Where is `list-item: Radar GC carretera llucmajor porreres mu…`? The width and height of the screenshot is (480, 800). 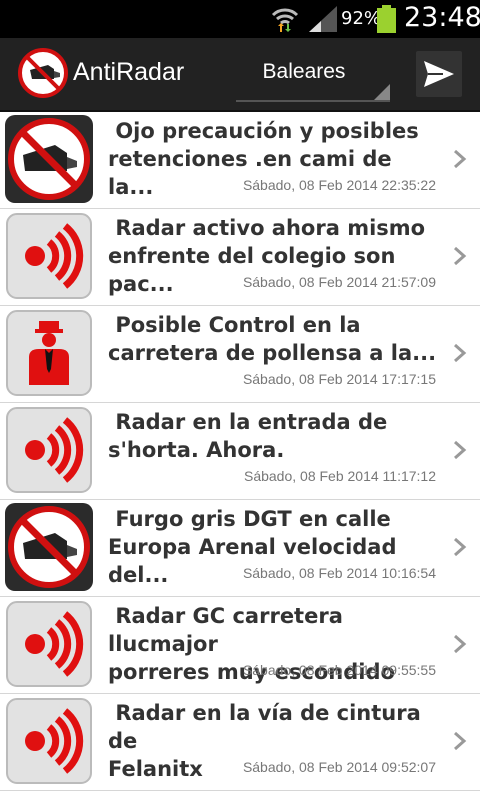 list-item: Radar GC carretera llucmajor porreres mu… is located at coordinates (240, 645).